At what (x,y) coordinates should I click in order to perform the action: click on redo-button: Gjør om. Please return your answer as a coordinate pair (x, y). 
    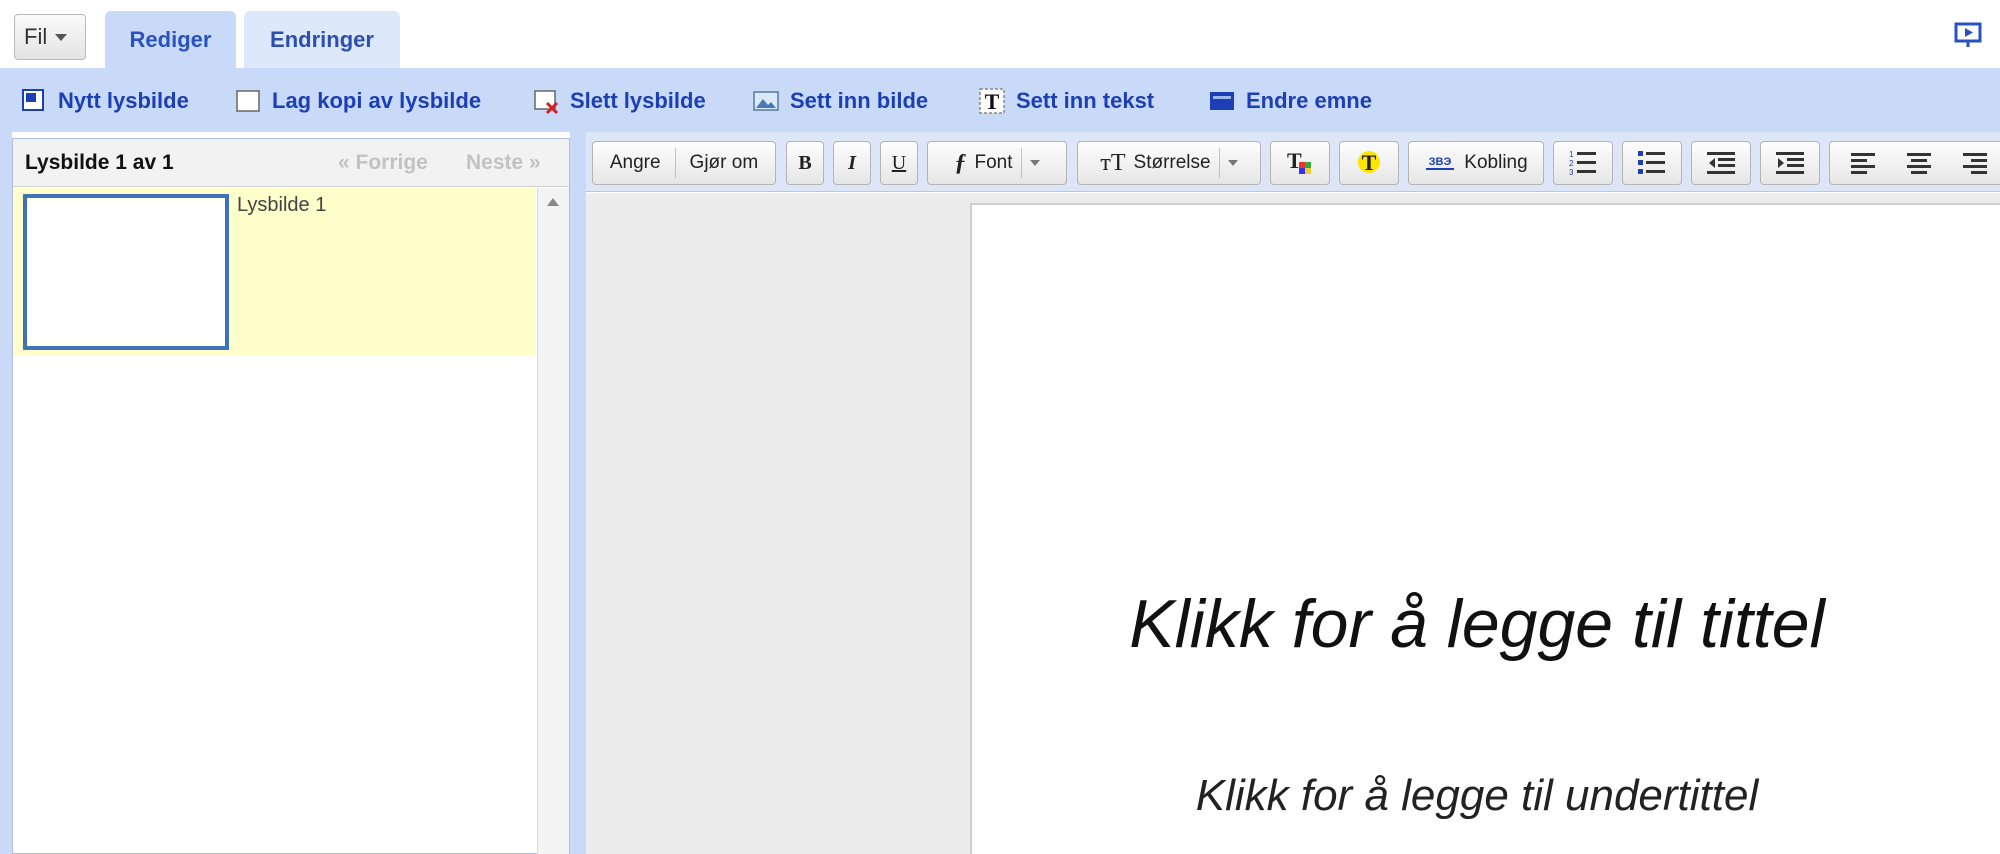
    Looking at the image, I should click on (724, 163).